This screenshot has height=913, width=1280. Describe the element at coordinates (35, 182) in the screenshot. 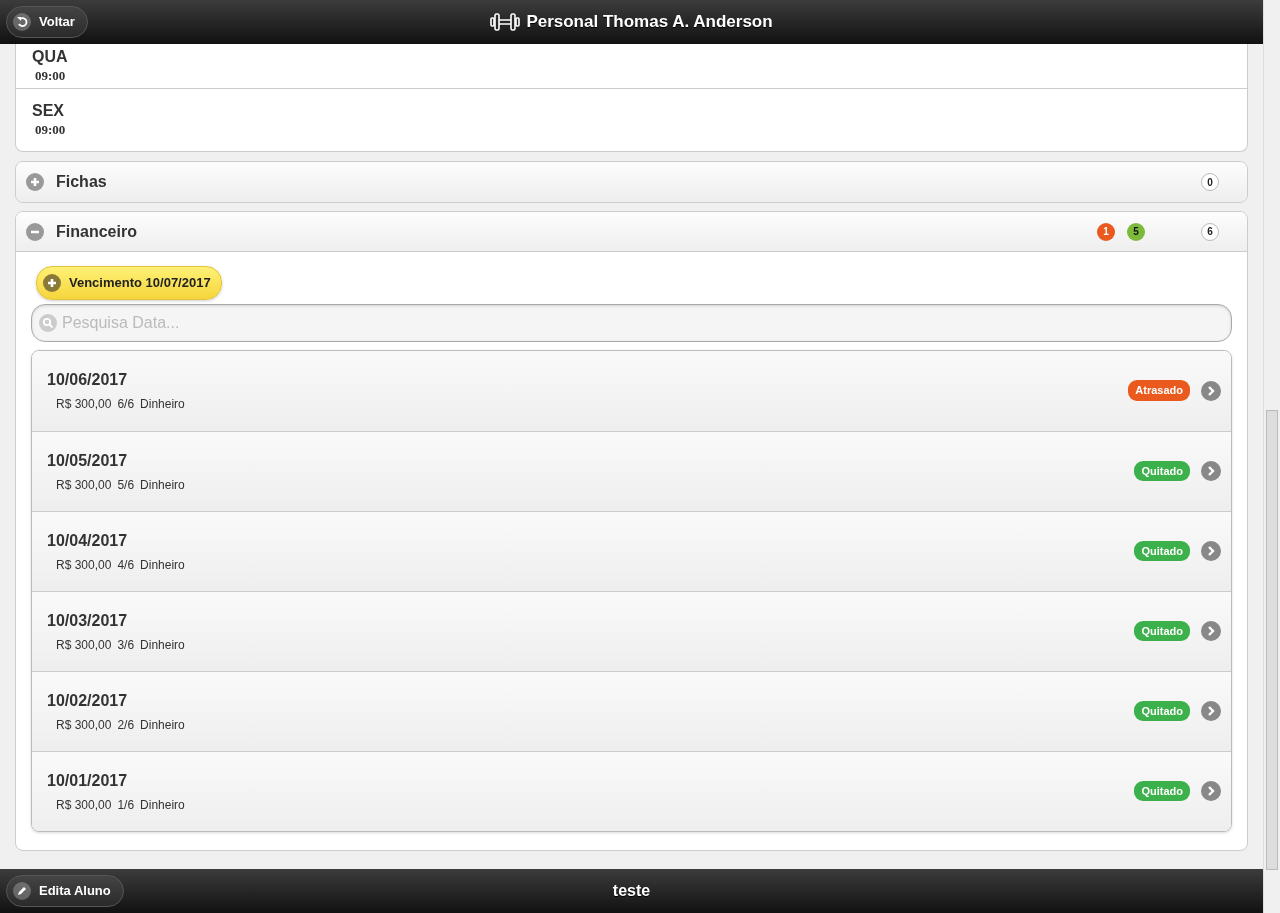

I see `plus-icon` at that location.